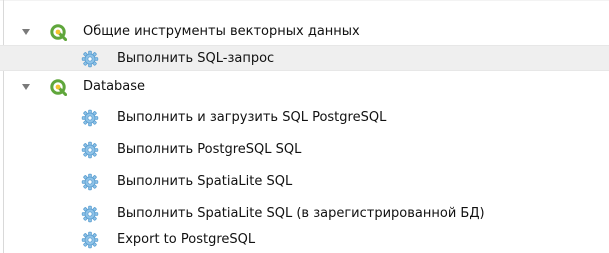  What do you see at coordinates (196, 58) in the screenshot?
I see `tree-item-label: Выполнить SQL-запрос` at bounding box center [196, 58].